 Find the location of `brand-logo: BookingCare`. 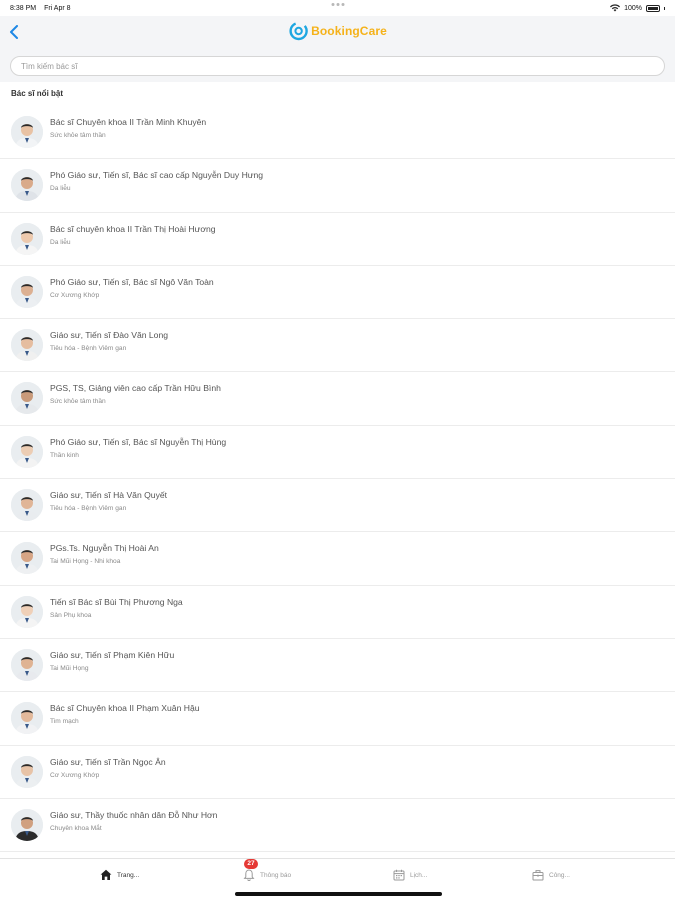

brand-logo: BookingCare is located at coordinates (337, 31).